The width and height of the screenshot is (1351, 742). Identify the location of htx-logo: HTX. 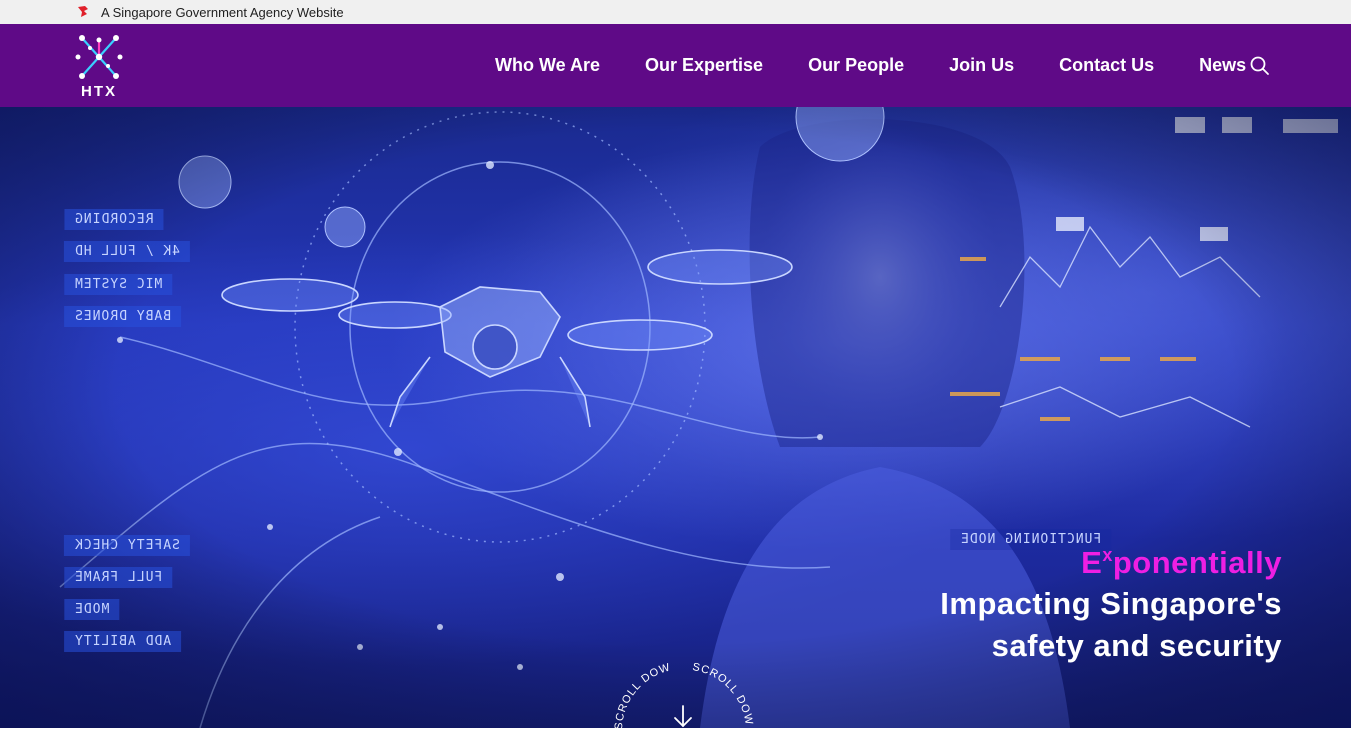
(99, 66).